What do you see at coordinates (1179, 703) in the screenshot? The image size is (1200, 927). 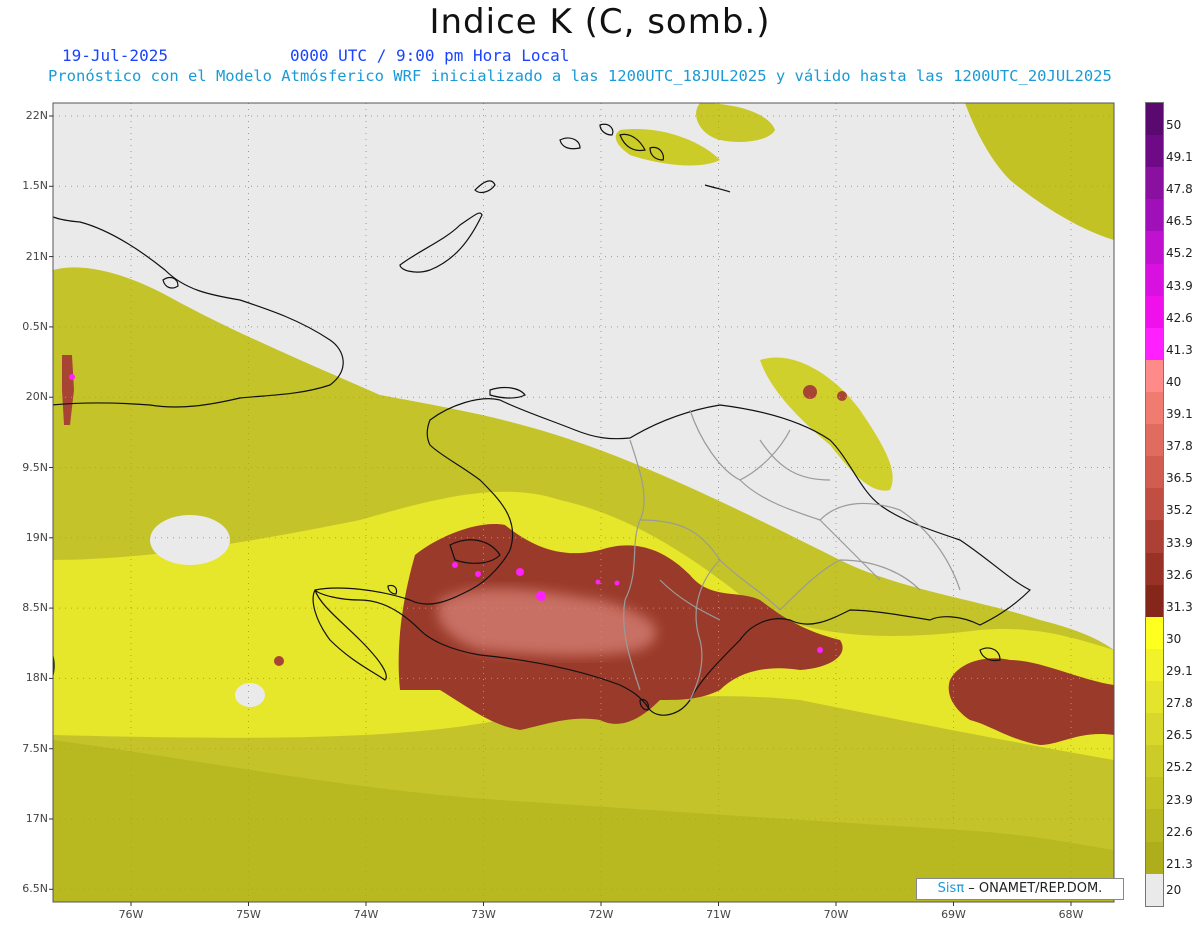 I see `colorbar-level-label: 27.8` at bounding box center [1179, 703].